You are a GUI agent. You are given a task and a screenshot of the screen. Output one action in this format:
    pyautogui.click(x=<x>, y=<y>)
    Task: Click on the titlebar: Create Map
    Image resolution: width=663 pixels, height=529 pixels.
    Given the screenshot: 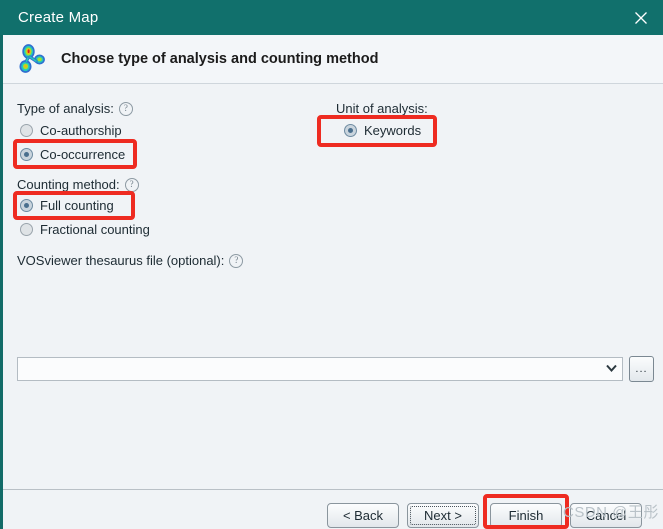 What is the action you would take?
    pyautogui.click(x=331, y=17)
    